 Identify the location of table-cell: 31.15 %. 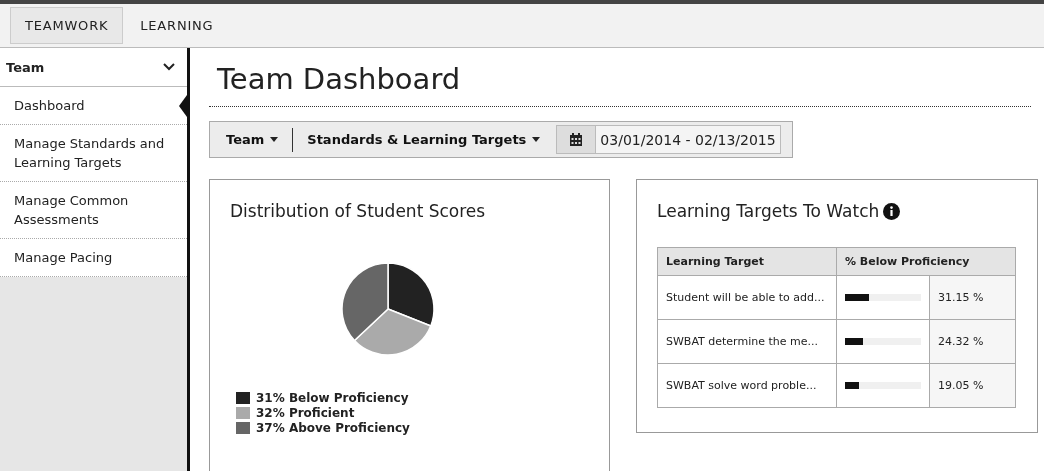
(972, 297).